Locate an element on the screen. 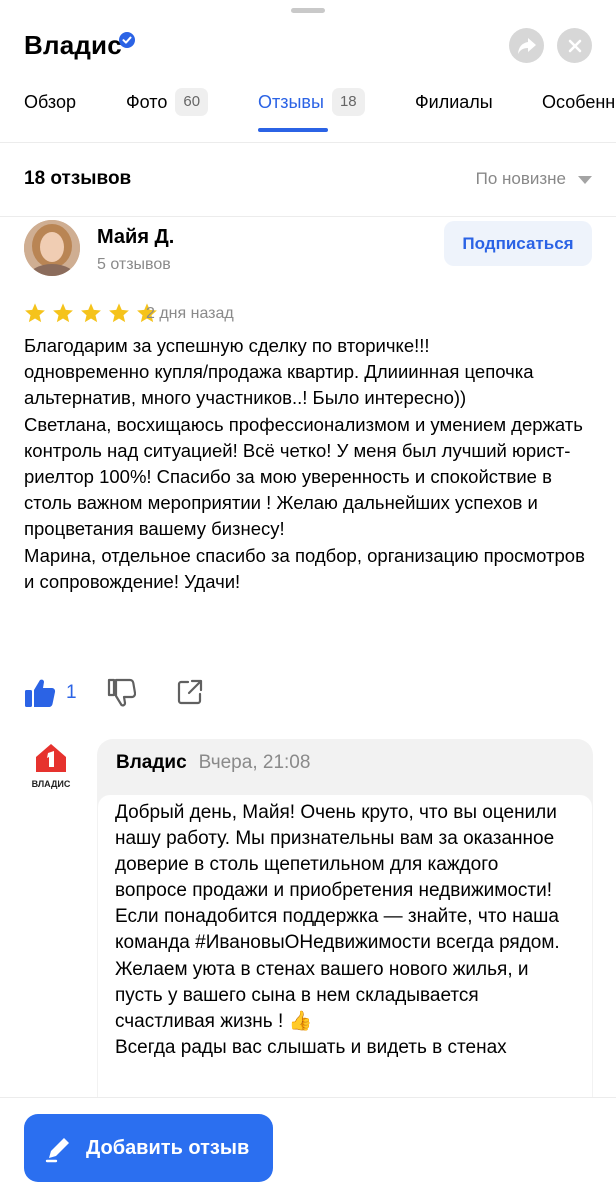  sort-dropdown: По новизне is located at coordinates (534, 179).